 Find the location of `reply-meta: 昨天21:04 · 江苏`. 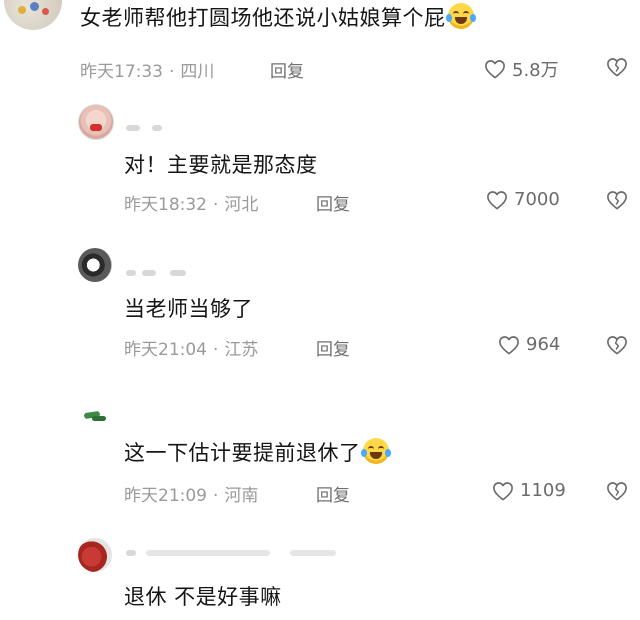

reply-meta: 昨天21:04 · 江苏 is located at coordinates (191, 347).